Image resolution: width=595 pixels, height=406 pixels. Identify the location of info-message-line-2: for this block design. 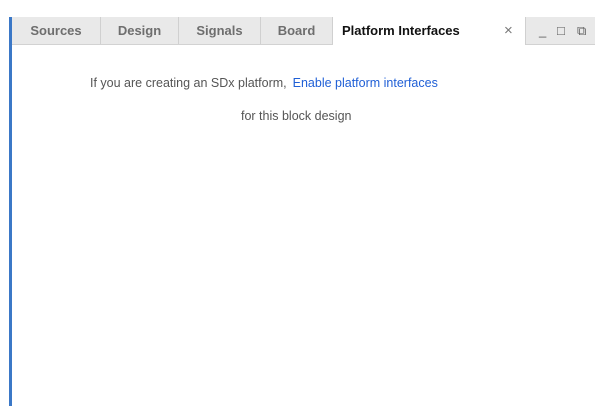
(296, 116).